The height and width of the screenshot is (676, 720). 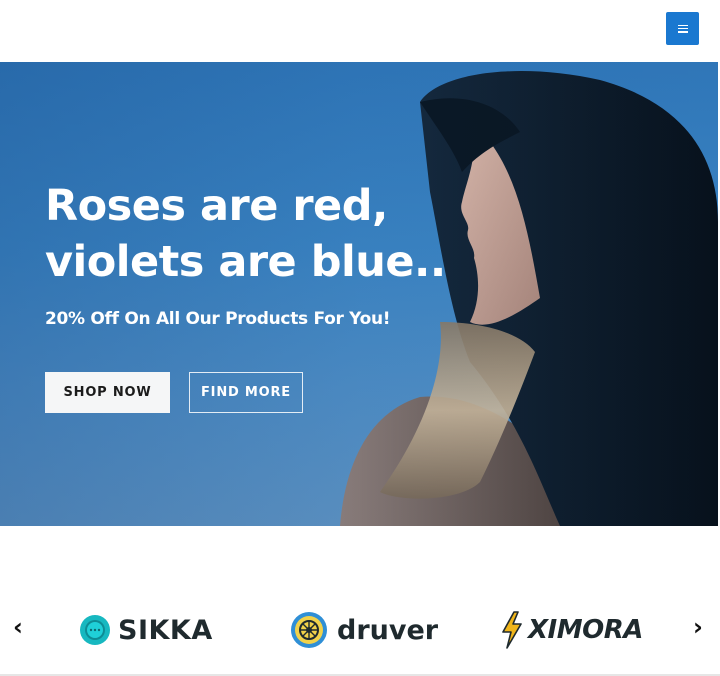 What do you see at coordinates (585, 630) in the screenshot?
I see `brand-name-ximora: XIMORA` at bounding box center [585, 630].